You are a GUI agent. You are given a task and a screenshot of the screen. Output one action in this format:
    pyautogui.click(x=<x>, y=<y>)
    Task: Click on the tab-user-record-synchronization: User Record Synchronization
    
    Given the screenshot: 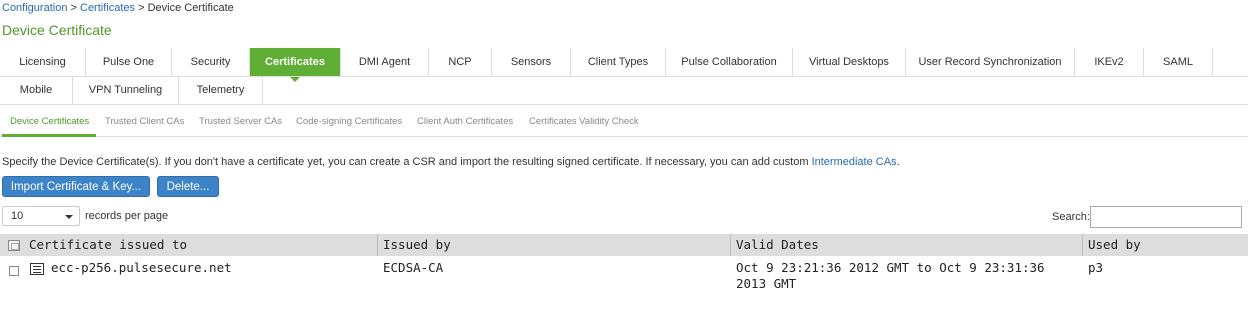 What is the action you would take?
    pyautogui.click(x=990, y=62)
    